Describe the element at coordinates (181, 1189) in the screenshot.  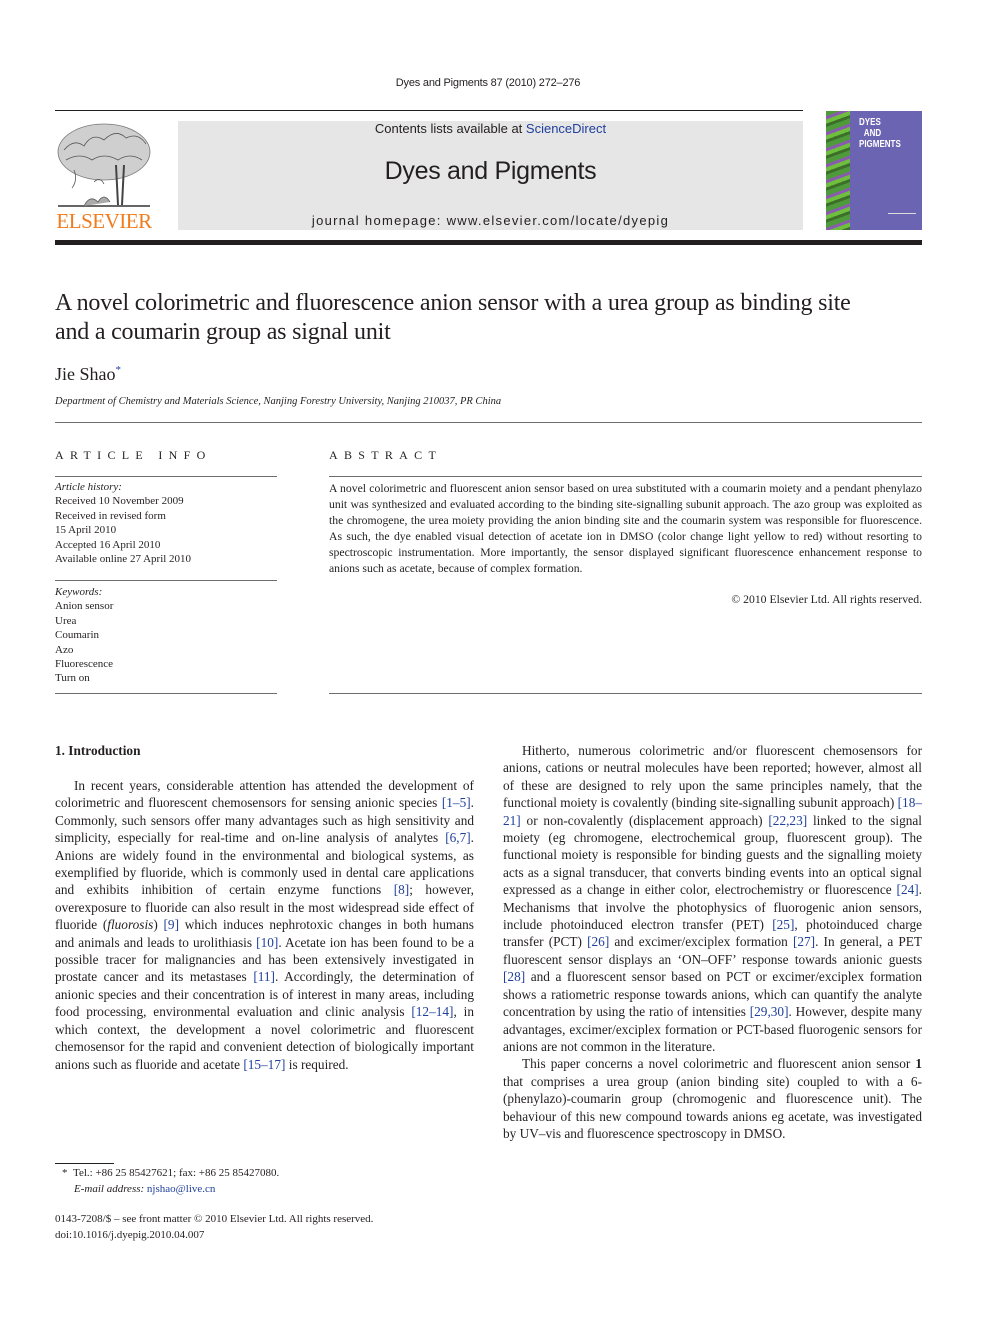
I see `email-link: njshao@live.cn` at that location.